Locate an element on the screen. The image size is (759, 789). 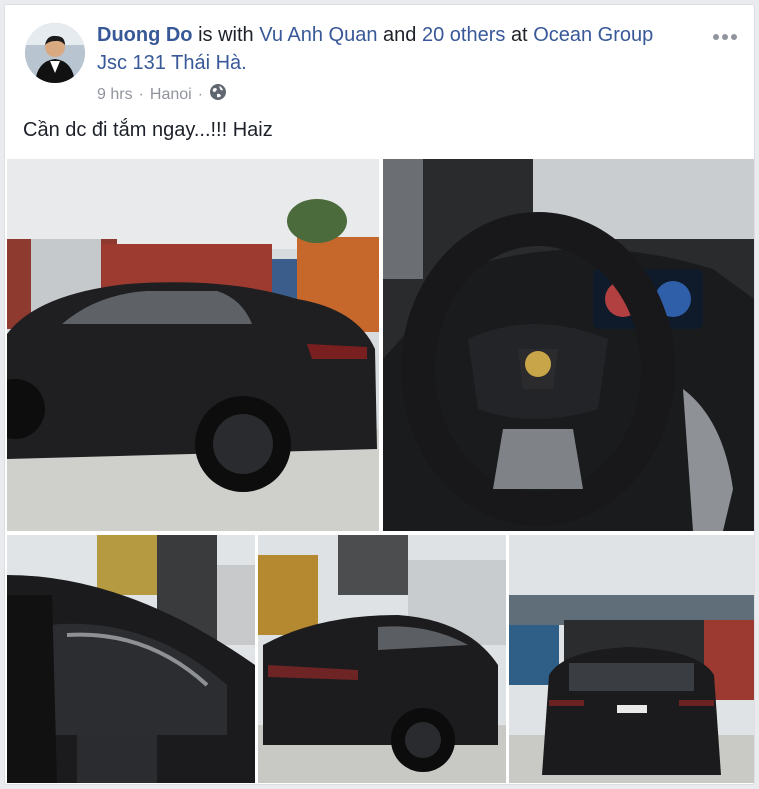
post-timestamp: 9 hrs is located at coordinates (115, 95).